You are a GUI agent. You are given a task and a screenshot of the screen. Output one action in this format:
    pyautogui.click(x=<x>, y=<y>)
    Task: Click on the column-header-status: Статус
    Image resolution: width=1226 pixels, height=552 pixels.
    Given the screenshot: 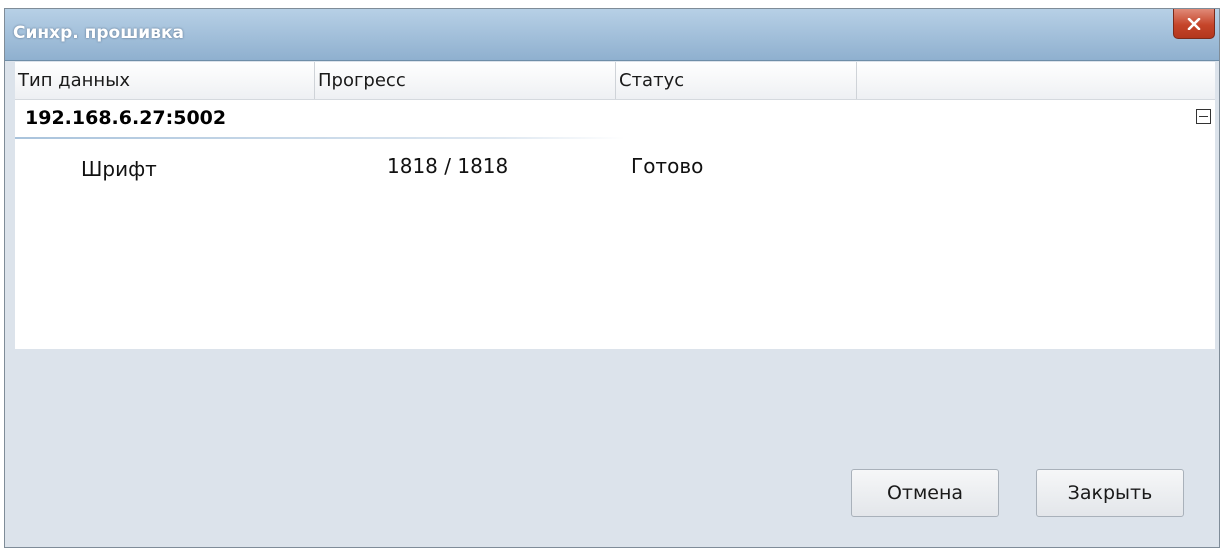 What is the action you would take?
    pyautogui.click(x=736, y=80)
    